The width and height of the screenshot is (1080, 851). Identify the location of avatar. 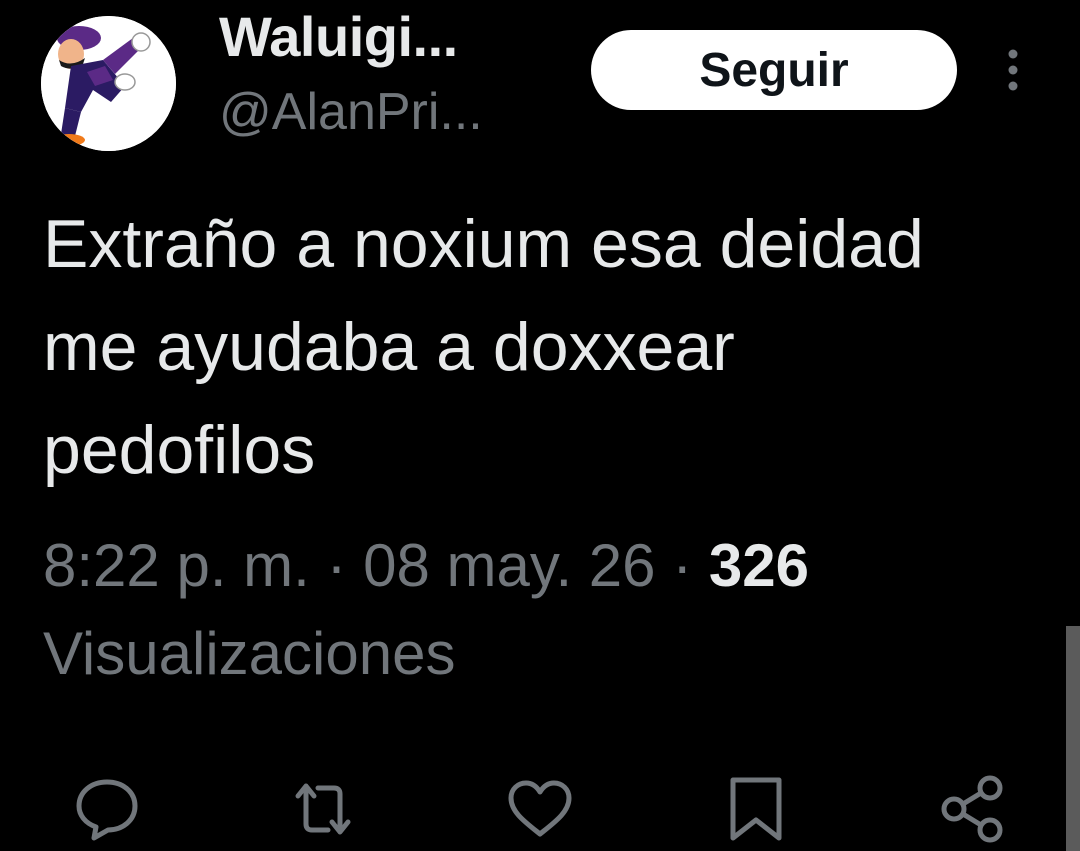
(108, 83).